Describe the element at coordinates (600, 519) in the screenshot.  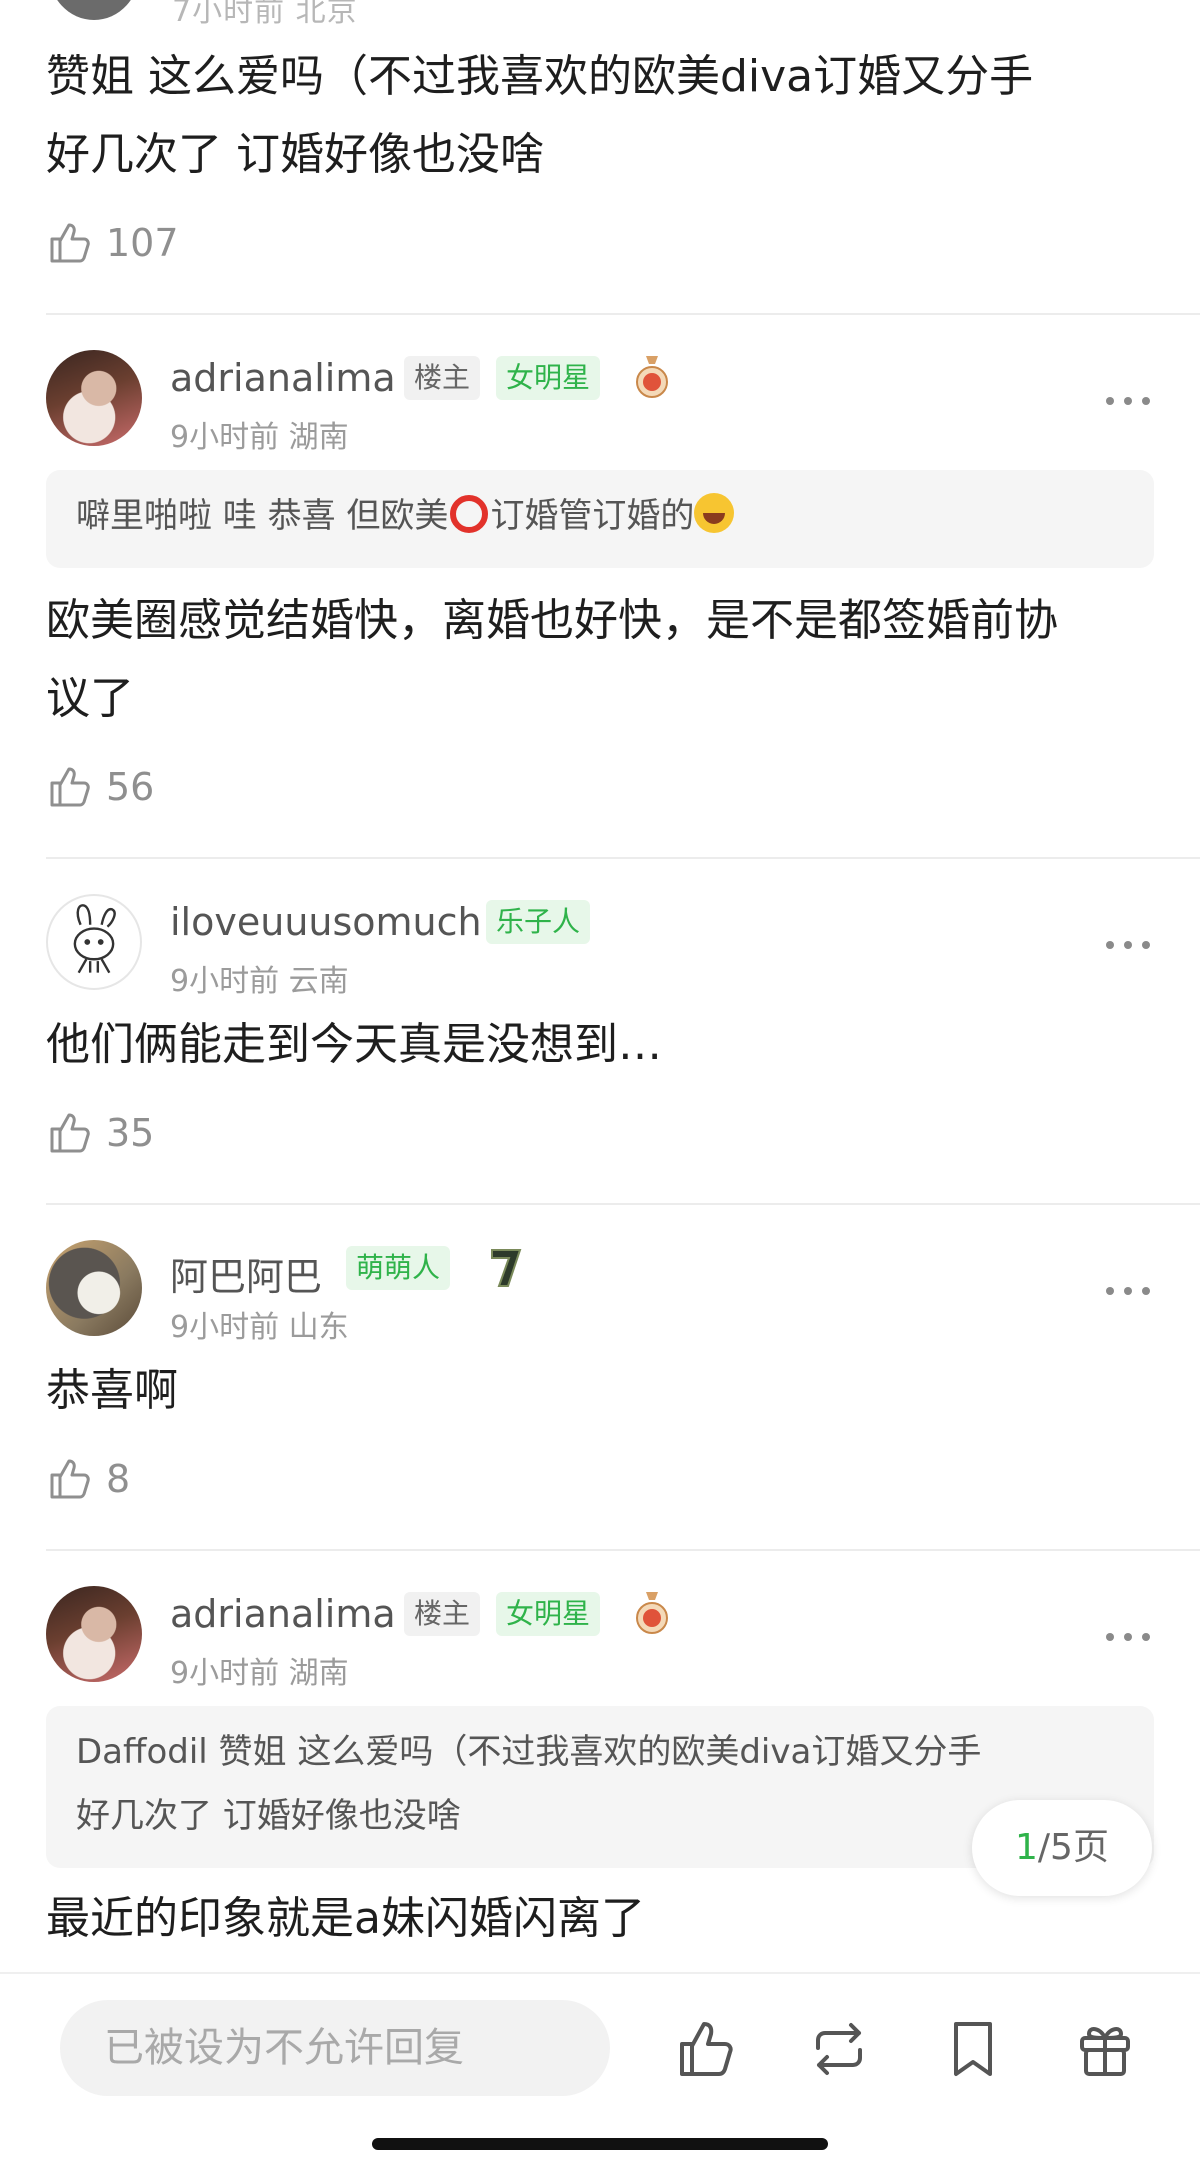
I see `quoted-reply: 噼里啪啦 哇 恭喜 但欧美 订婚管订婚的` at that location.